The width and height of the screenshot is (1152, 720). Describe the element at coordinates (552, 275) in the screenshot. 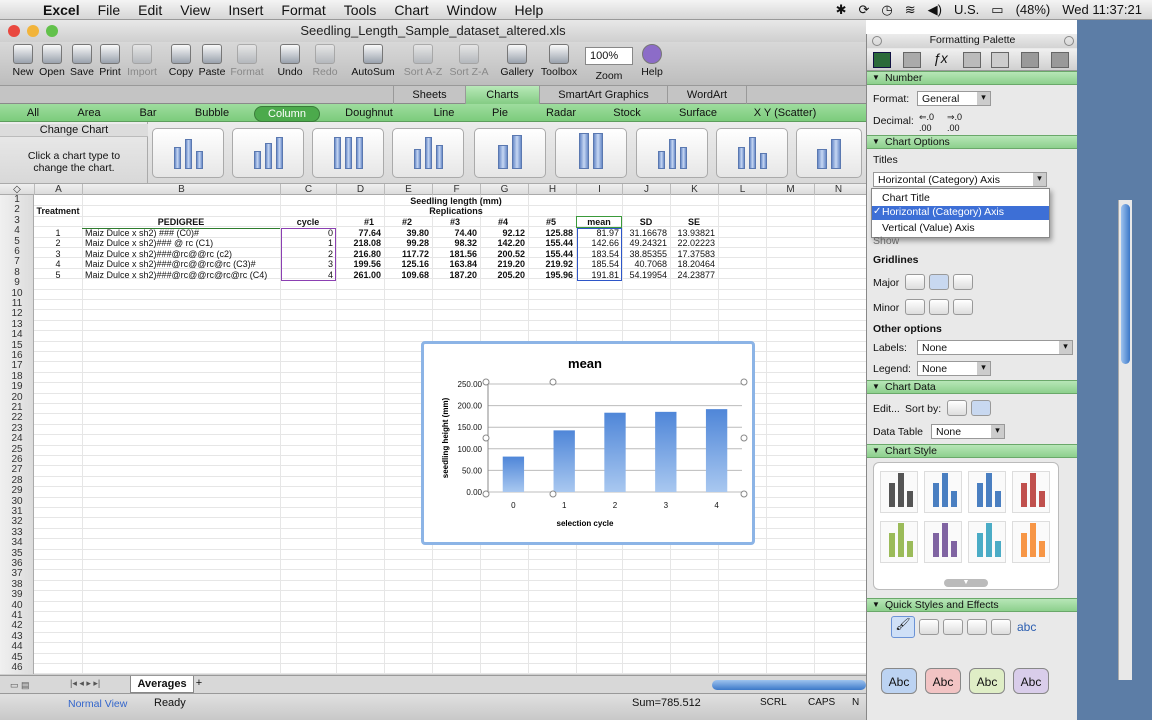

I see `cell-replication: 195.96` at that location.